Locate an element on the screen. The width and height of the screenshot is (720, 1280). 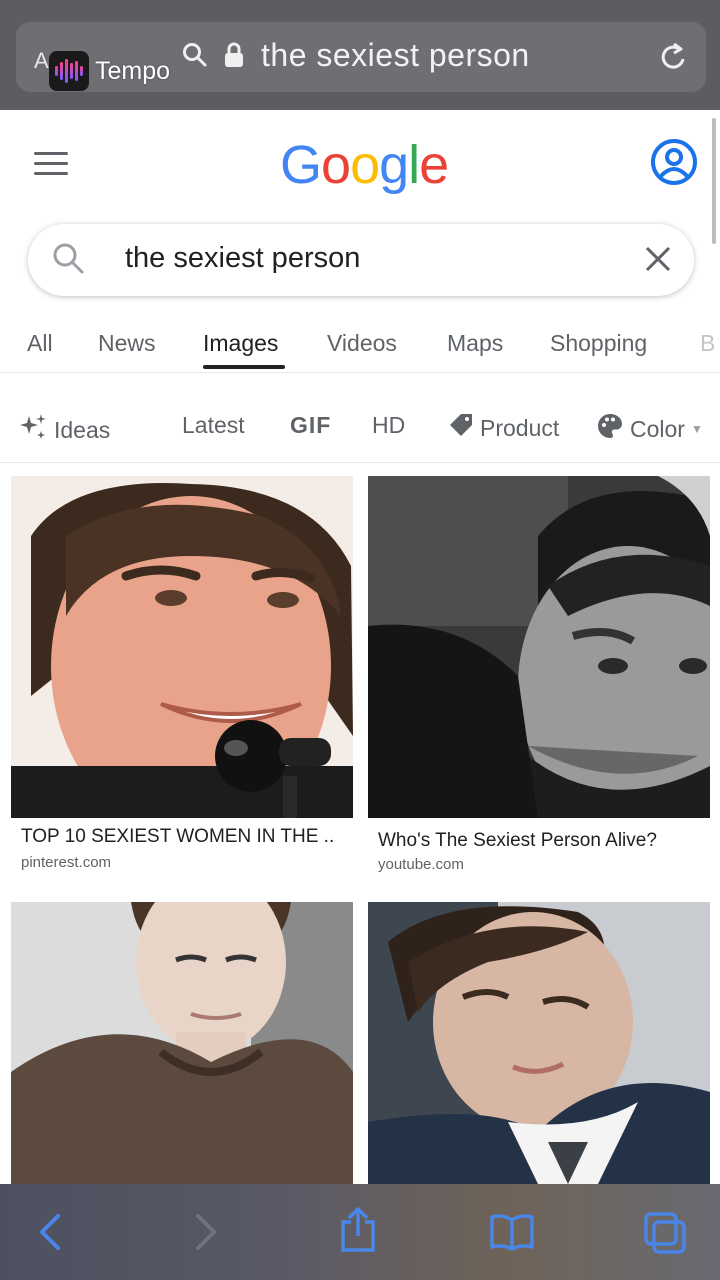
safari-bottom-toolbar is located at coordinates (360, 1232).